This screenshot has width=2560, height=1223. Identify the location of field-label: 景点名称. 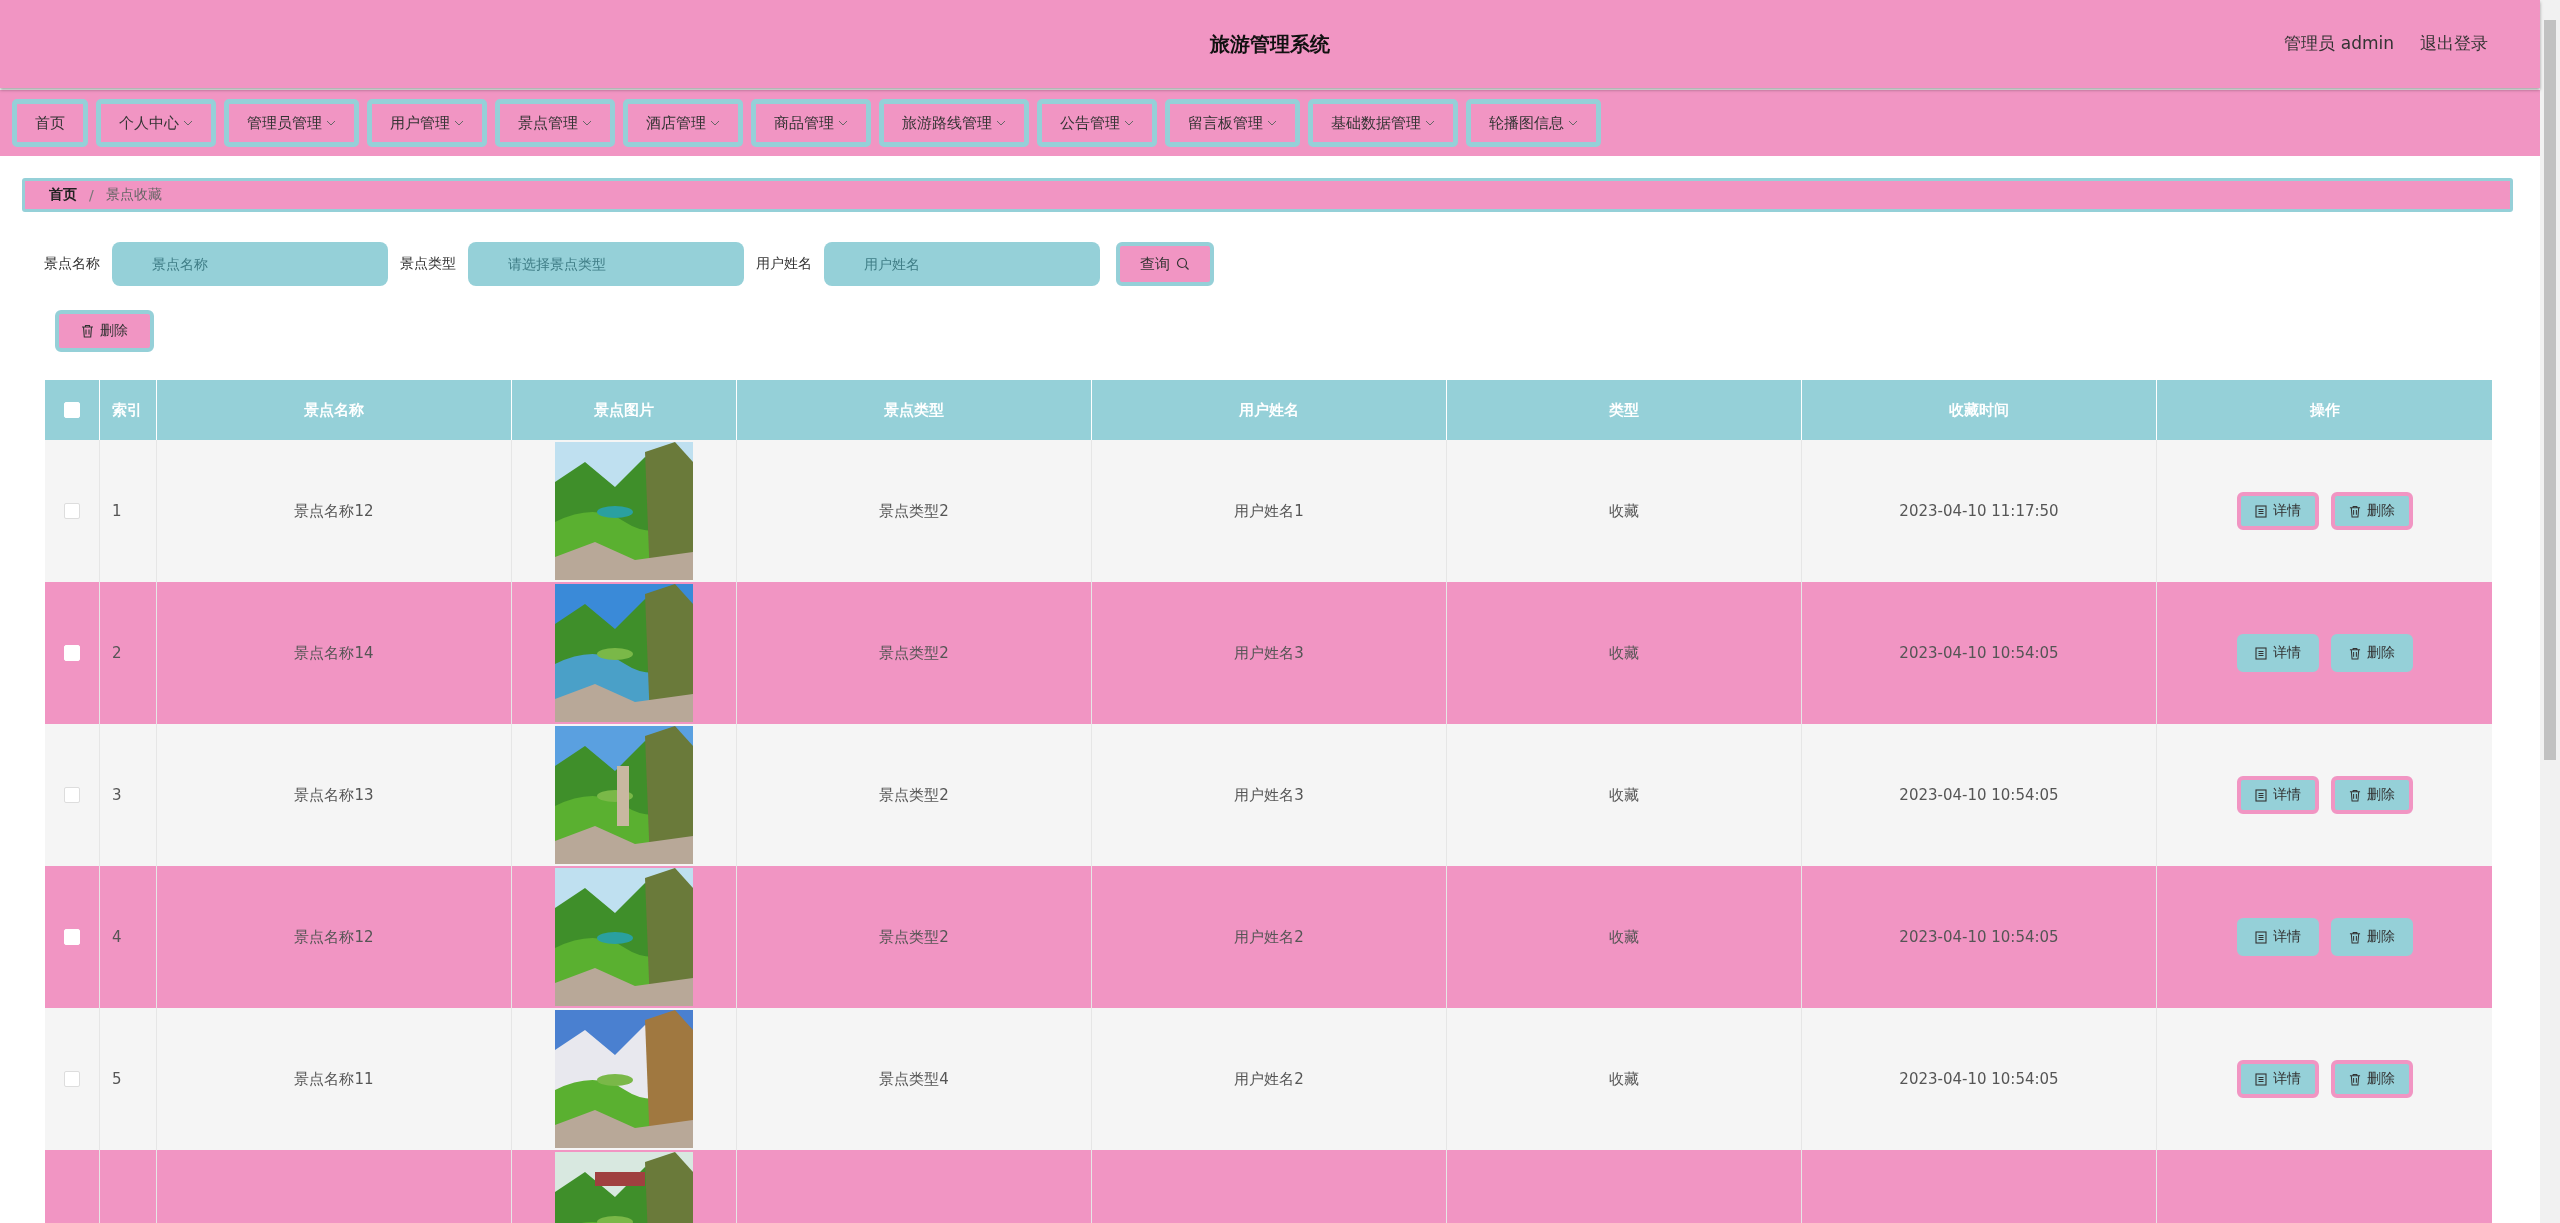
(72, 264).